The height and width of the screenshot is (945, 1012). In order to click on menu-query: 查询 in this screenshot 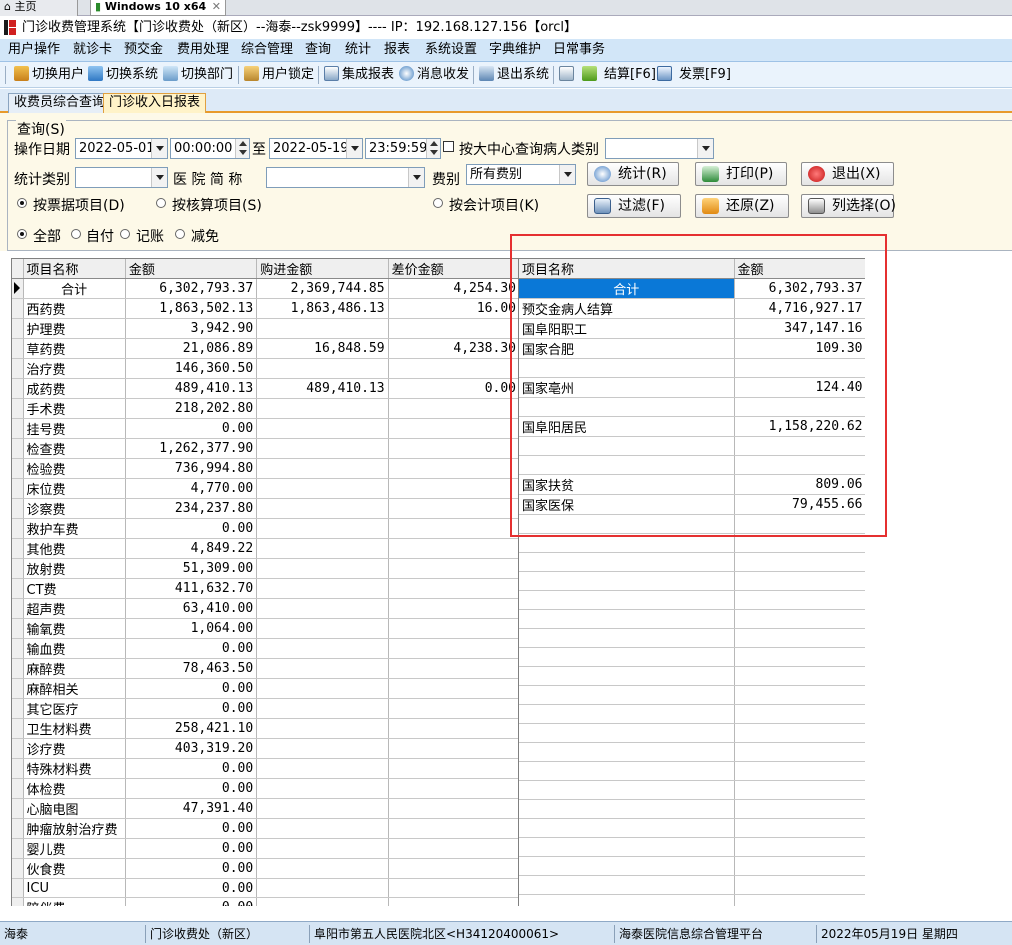, I will do `click(318, 50)`.